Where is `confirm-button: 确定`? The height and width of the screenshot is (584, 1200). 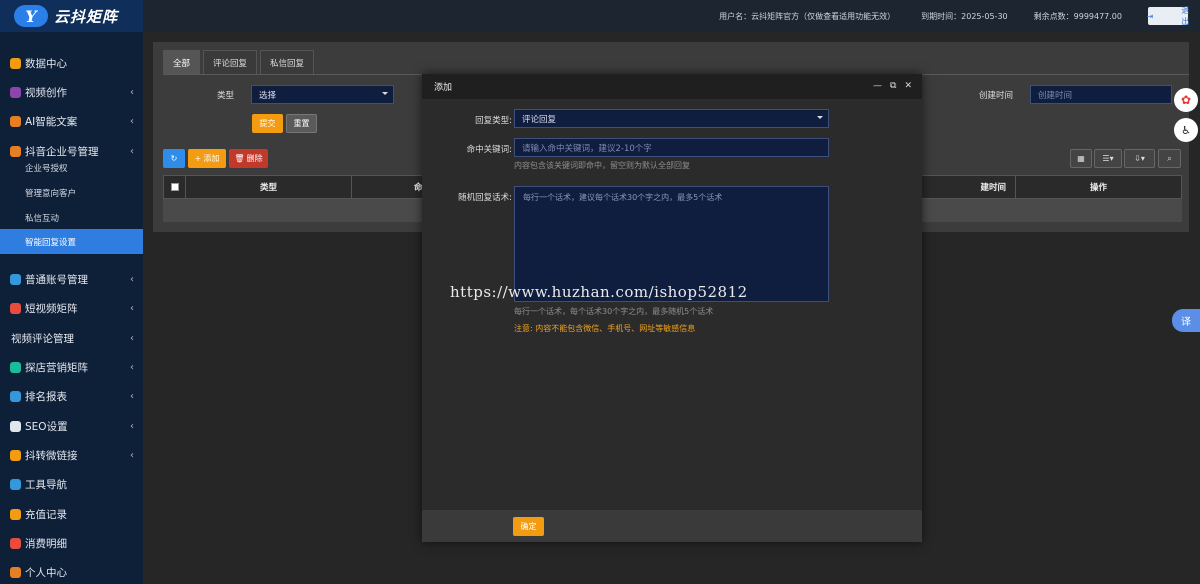
confirm-button: 确定 is located at coordinates (528, 526).